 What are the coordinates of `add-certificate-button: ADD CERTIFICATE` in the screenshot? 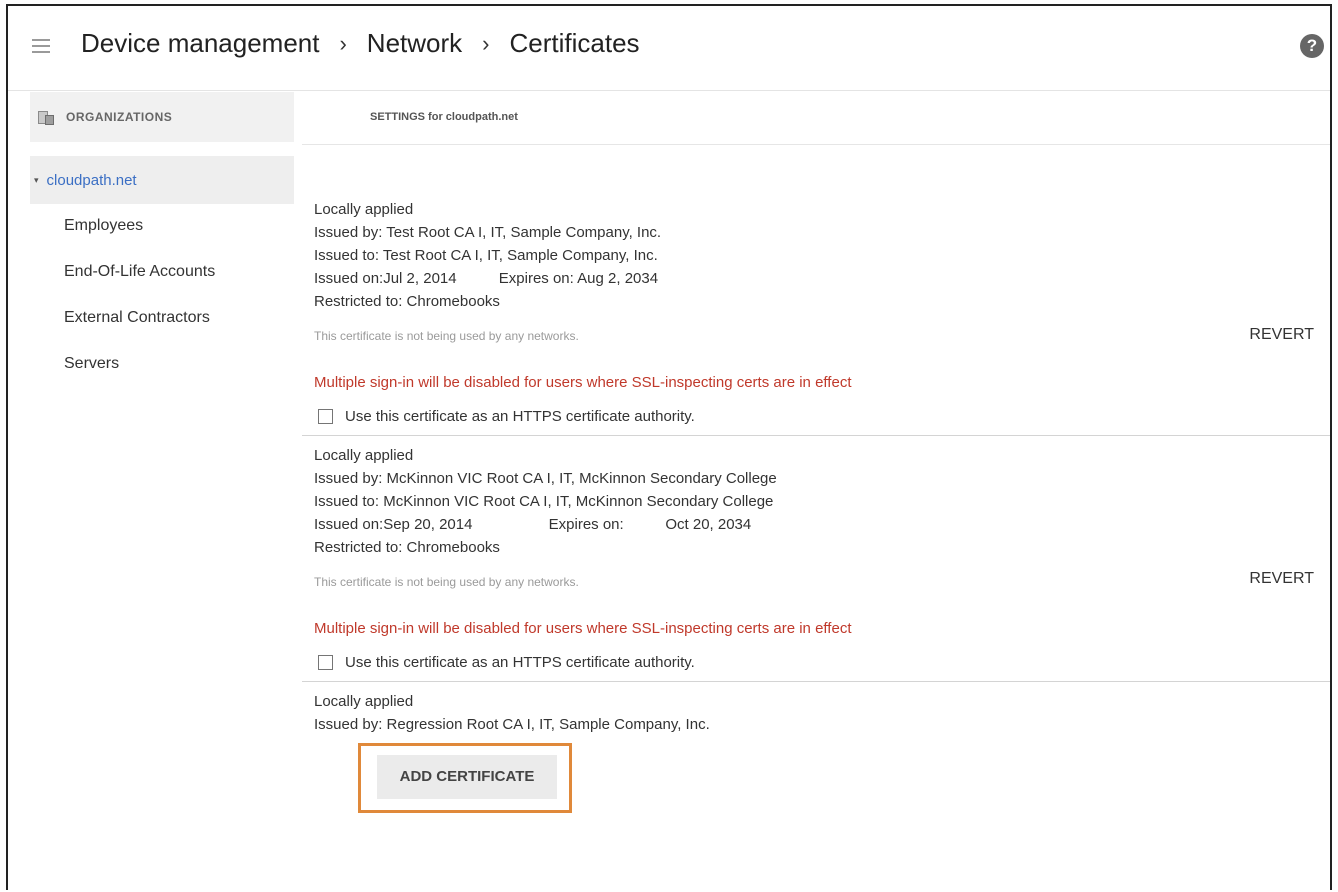 It's located at (467, 777).